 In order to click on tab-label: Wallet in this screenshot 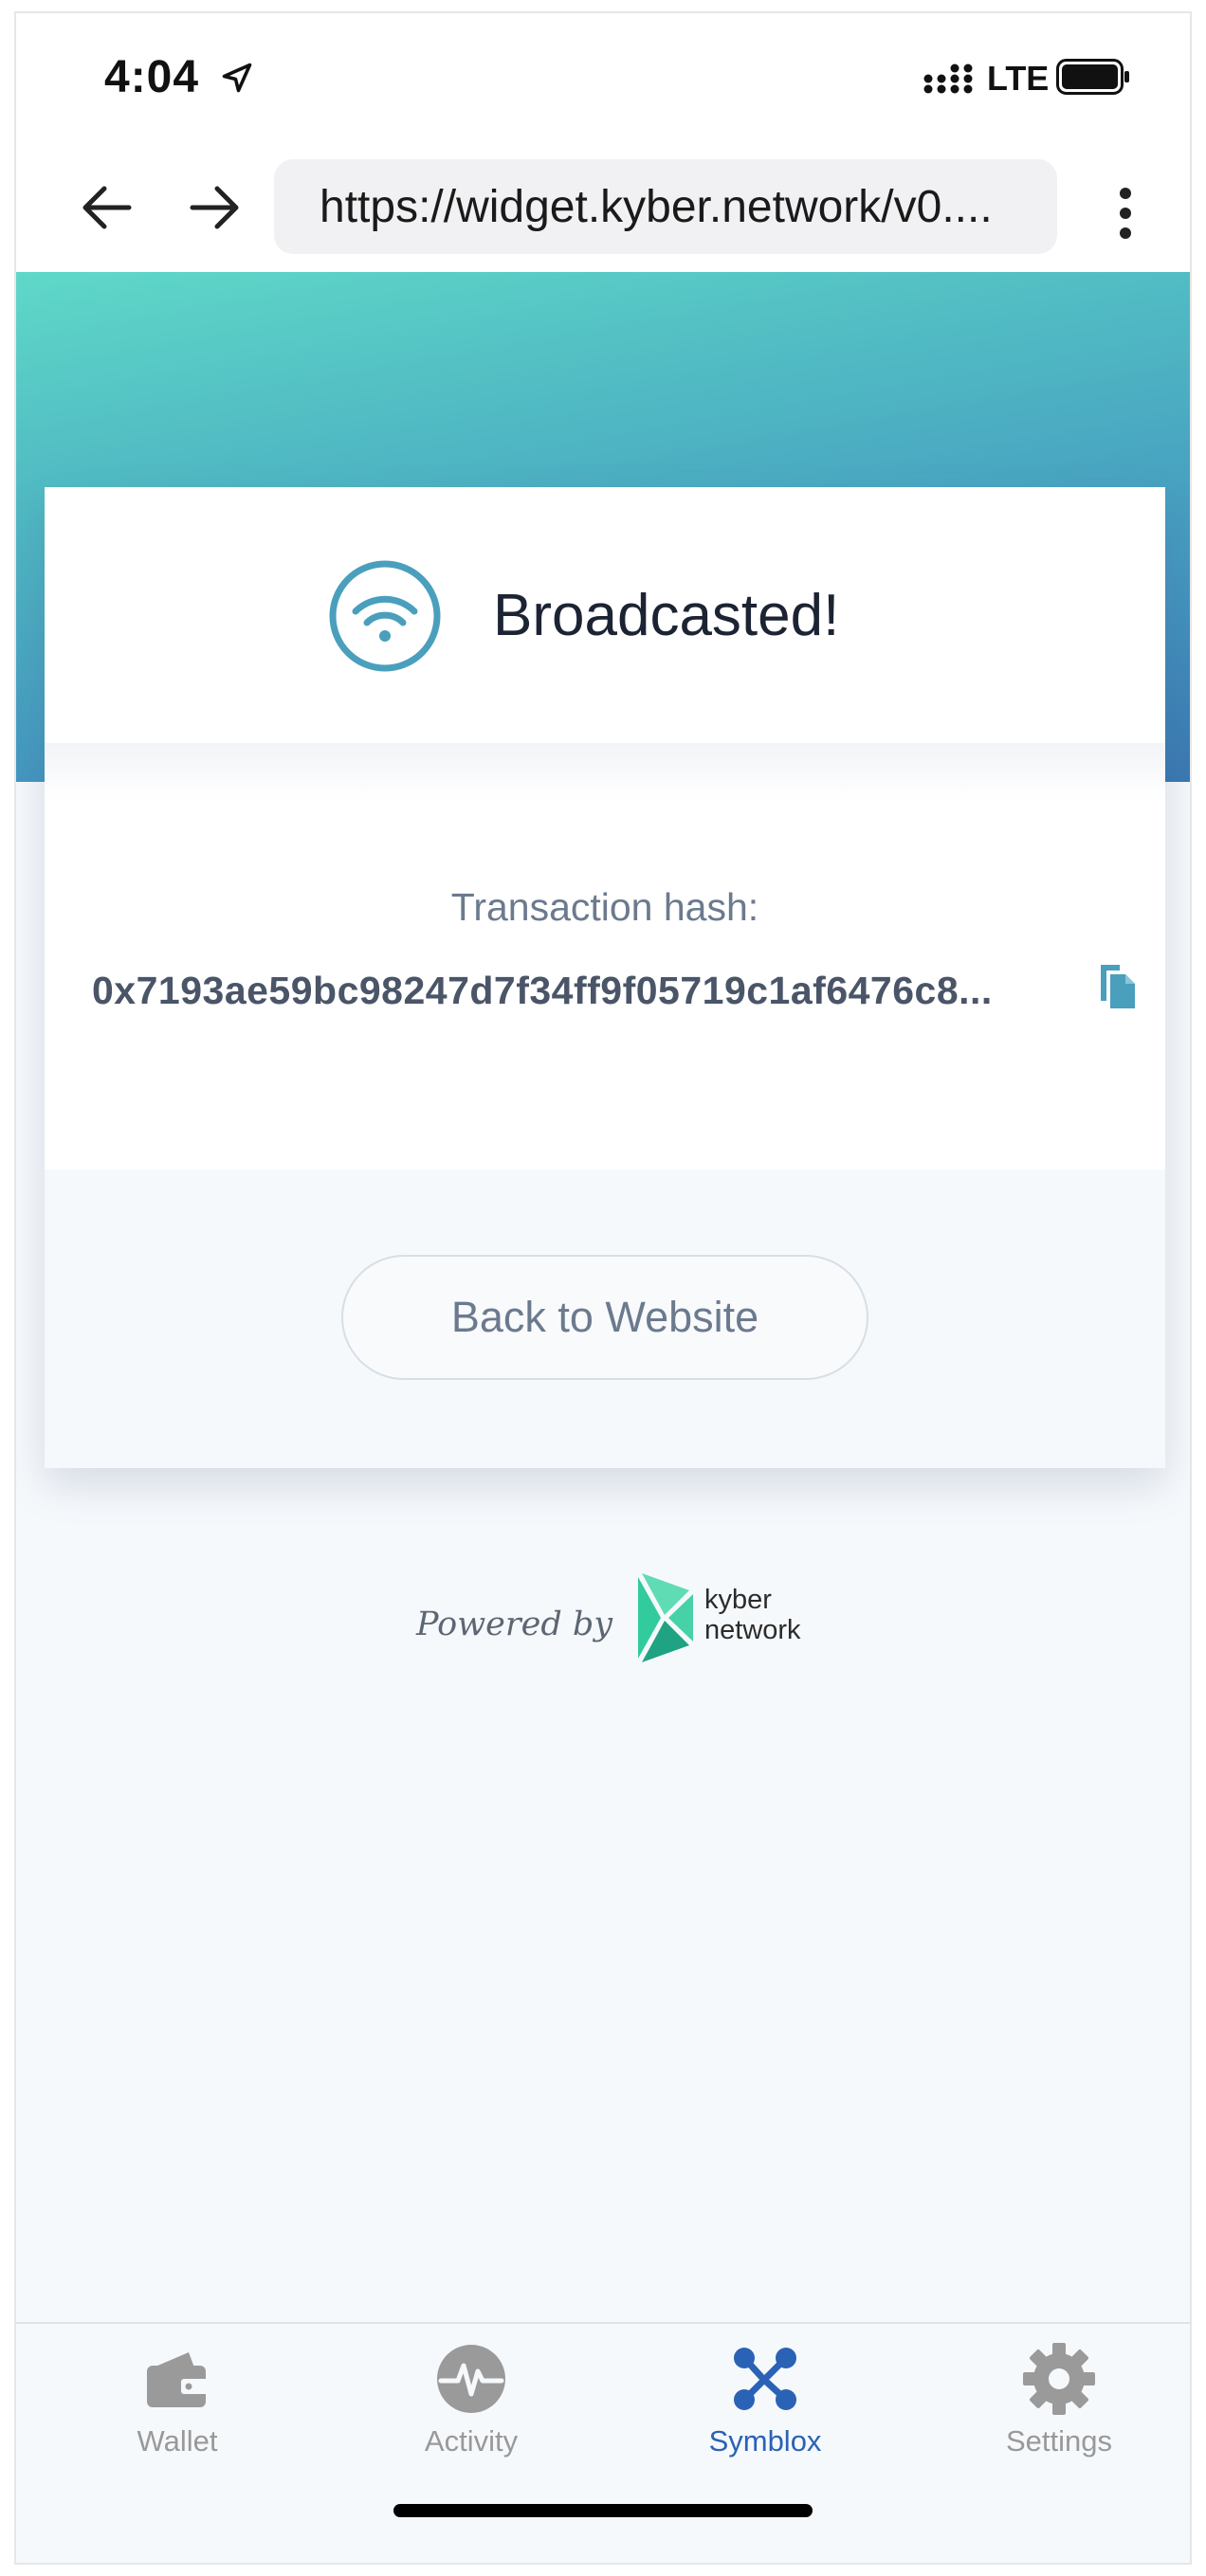, I will do `click(177, 2441)`.